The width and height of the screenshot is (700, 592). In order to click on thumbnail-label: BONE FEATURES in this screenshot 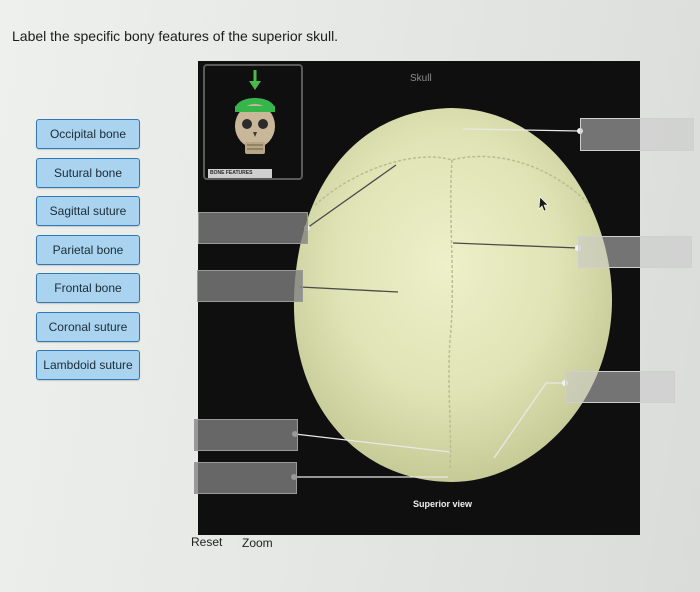, I will do `click(240, 173)`.